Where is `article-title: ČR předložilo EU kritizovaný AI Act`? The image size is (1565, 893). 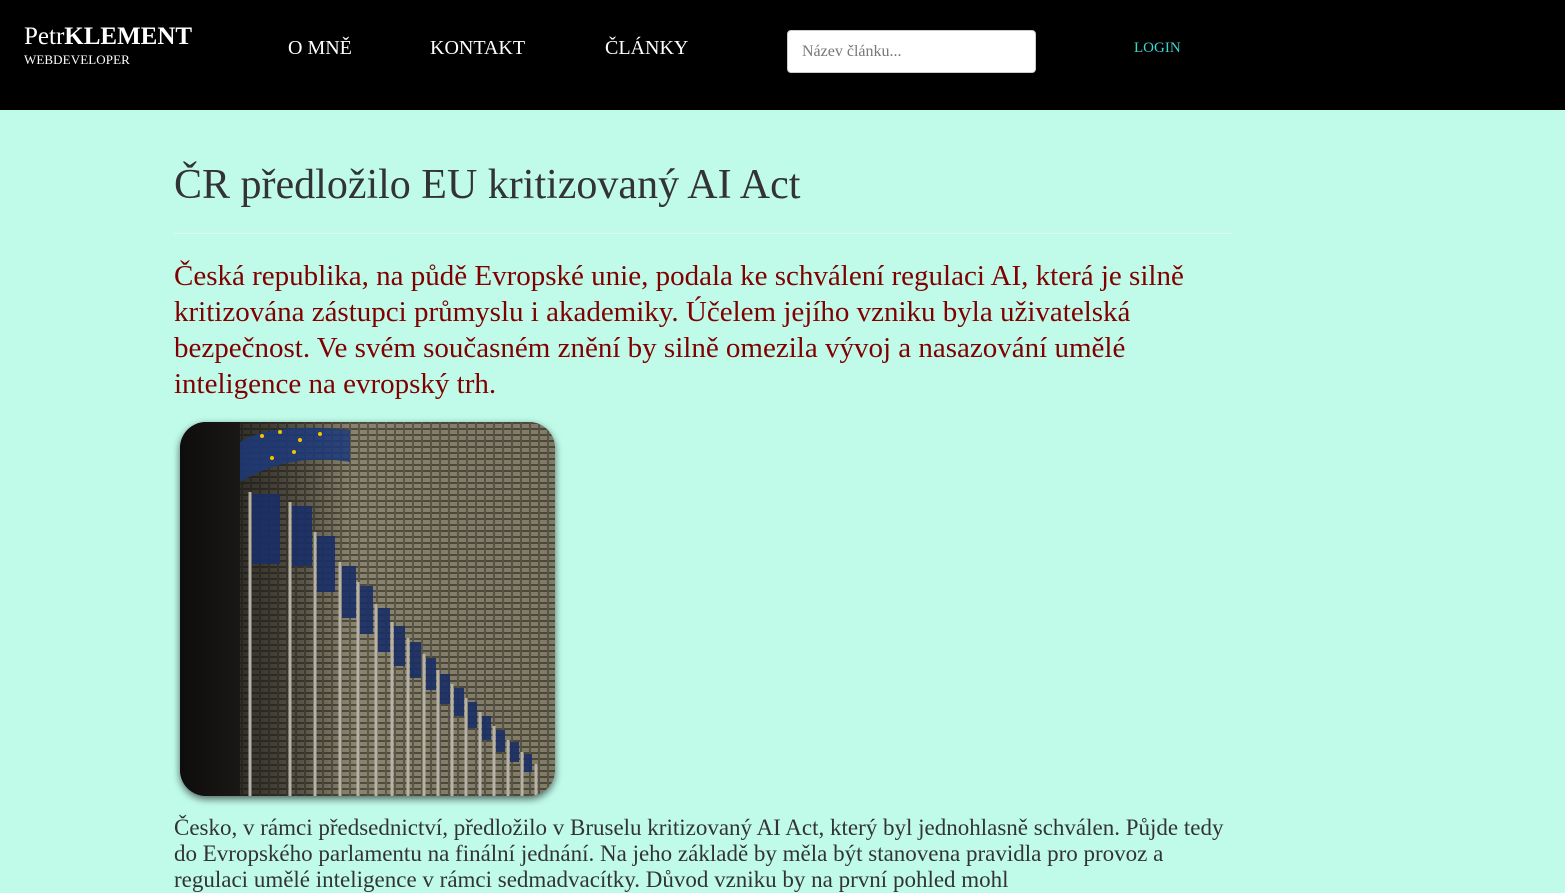
article-title: ČR předložilo EU kritizovaný AI Act is located at coordinates (487, 185).